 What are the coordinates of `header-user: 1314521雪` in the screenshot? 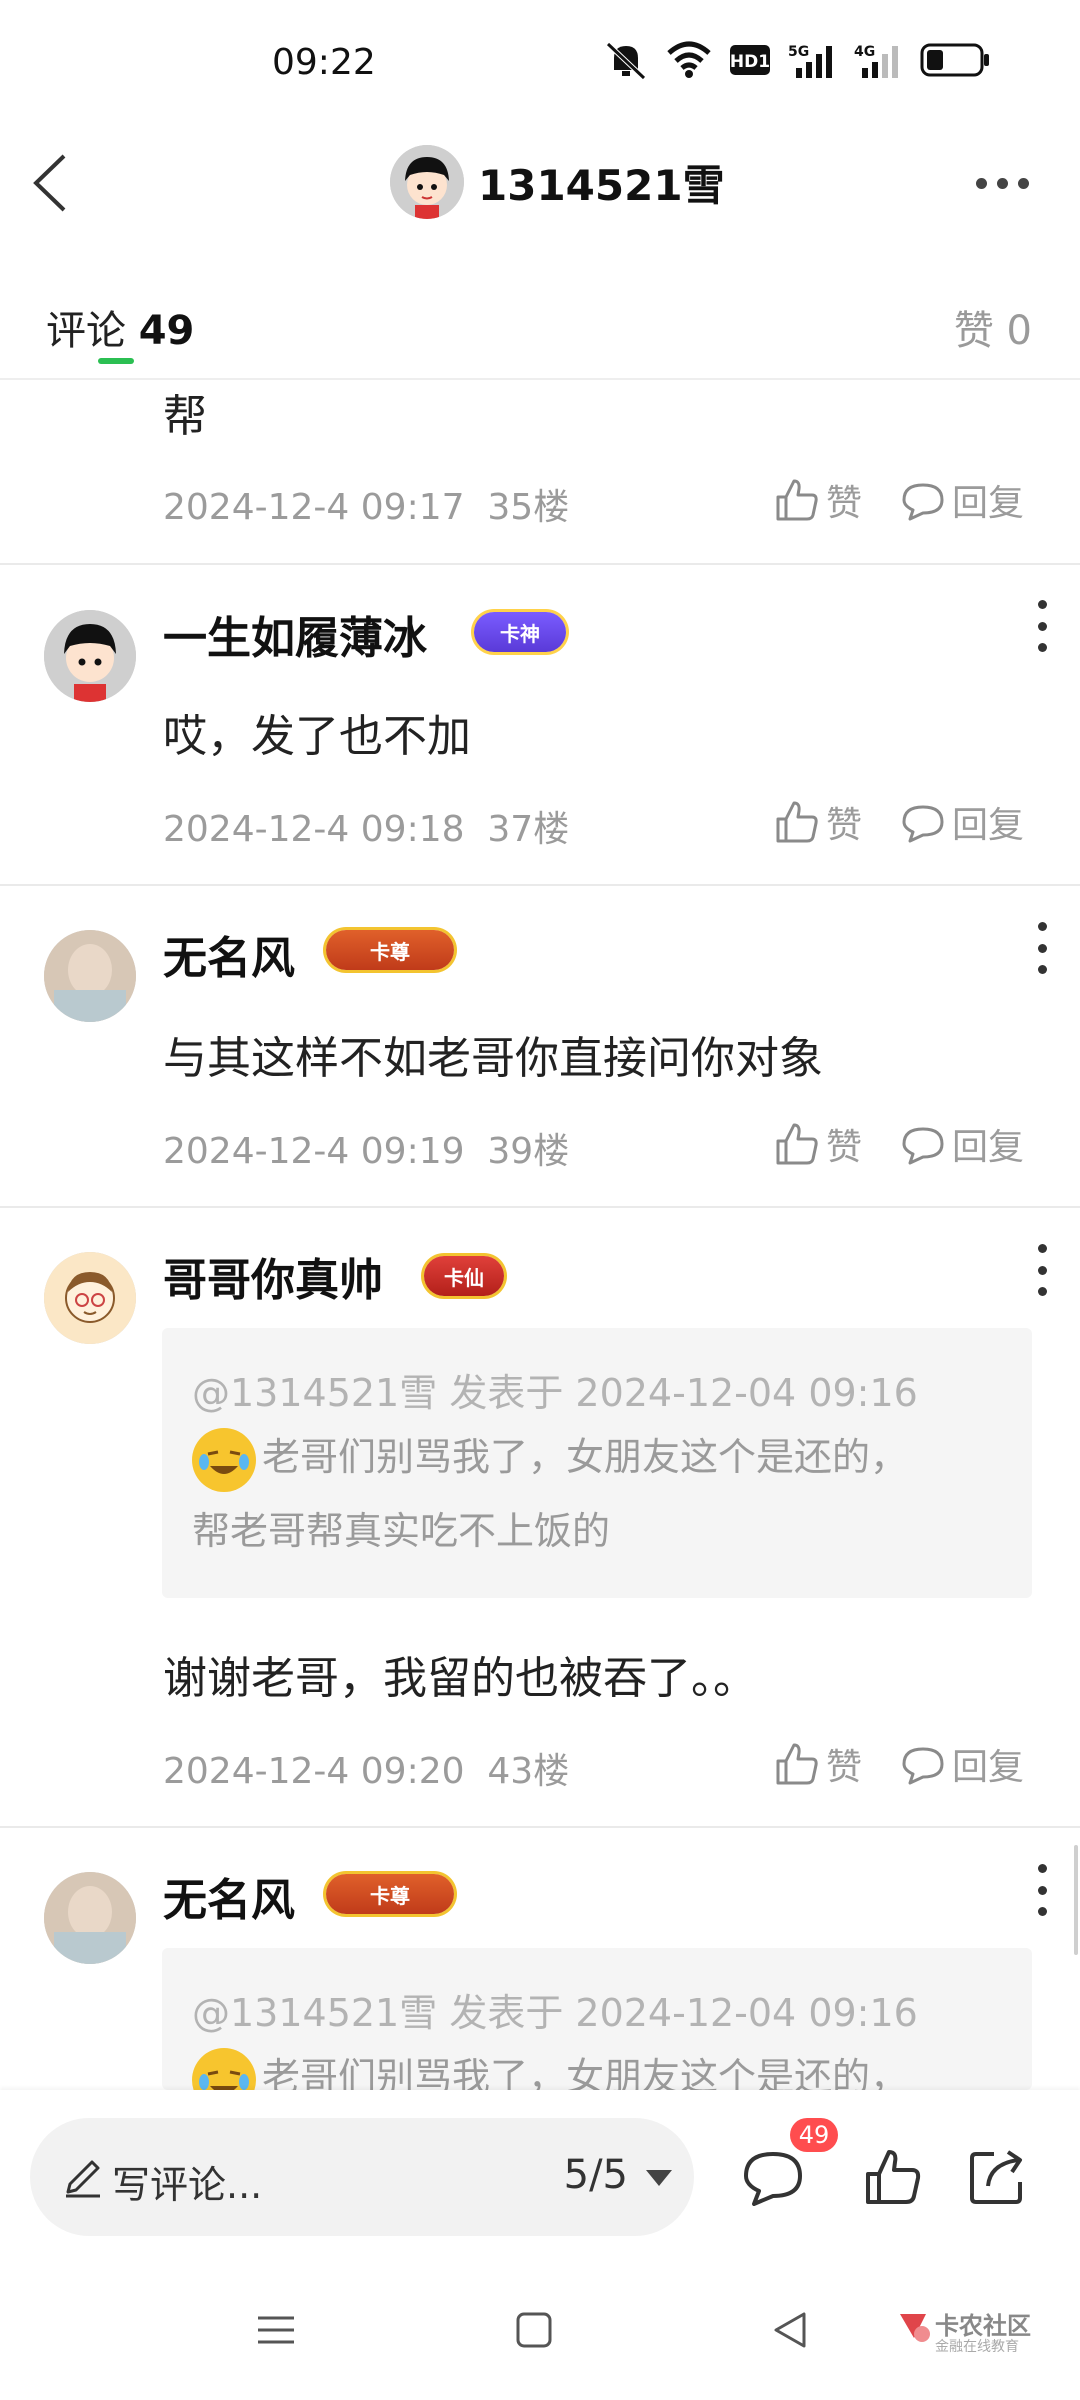 It's located at (557, 182).